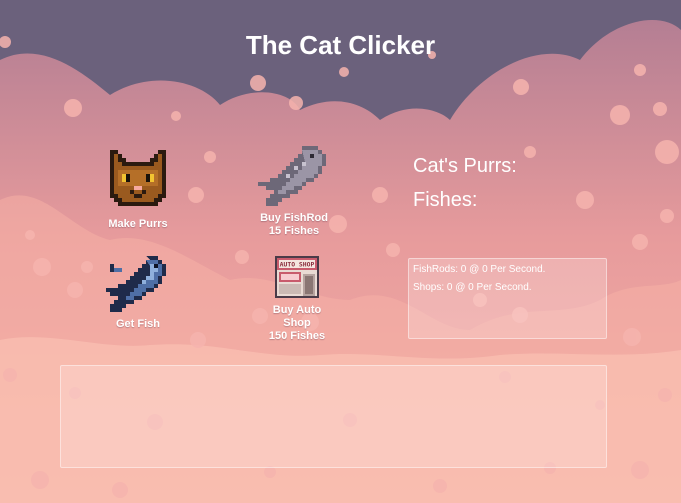 The image size is (681, 503). Describe the element at coordinates (294, 218) in the screenshot. I see `buy-fishrod-label: Buy FishRod` at that location.